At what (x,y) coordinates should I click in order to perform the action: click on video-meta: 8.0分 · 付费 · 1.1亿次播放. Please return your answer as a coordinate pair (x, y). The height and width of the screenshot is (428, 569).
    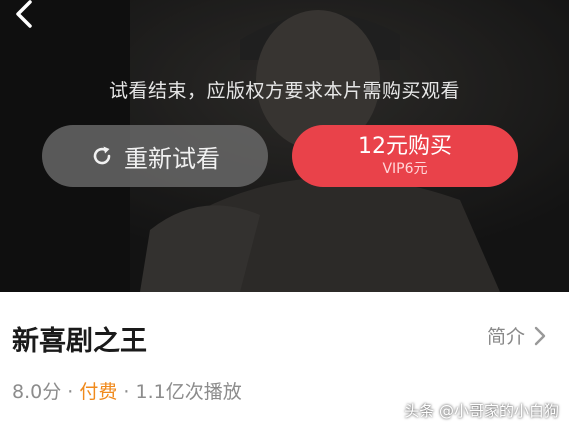
    Looking at the image, I should click on (127, 390).